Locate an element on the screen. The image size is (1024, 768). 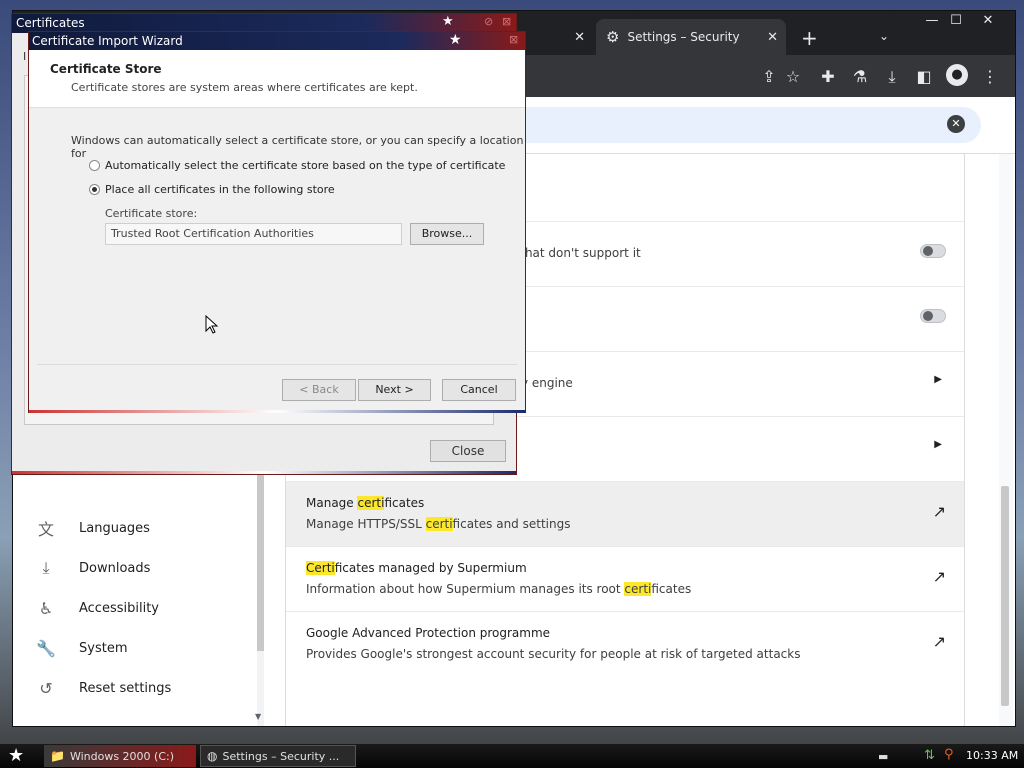
sidebar-item-accessibility: ♿ Accessibility is located at coordinates (135, 608).